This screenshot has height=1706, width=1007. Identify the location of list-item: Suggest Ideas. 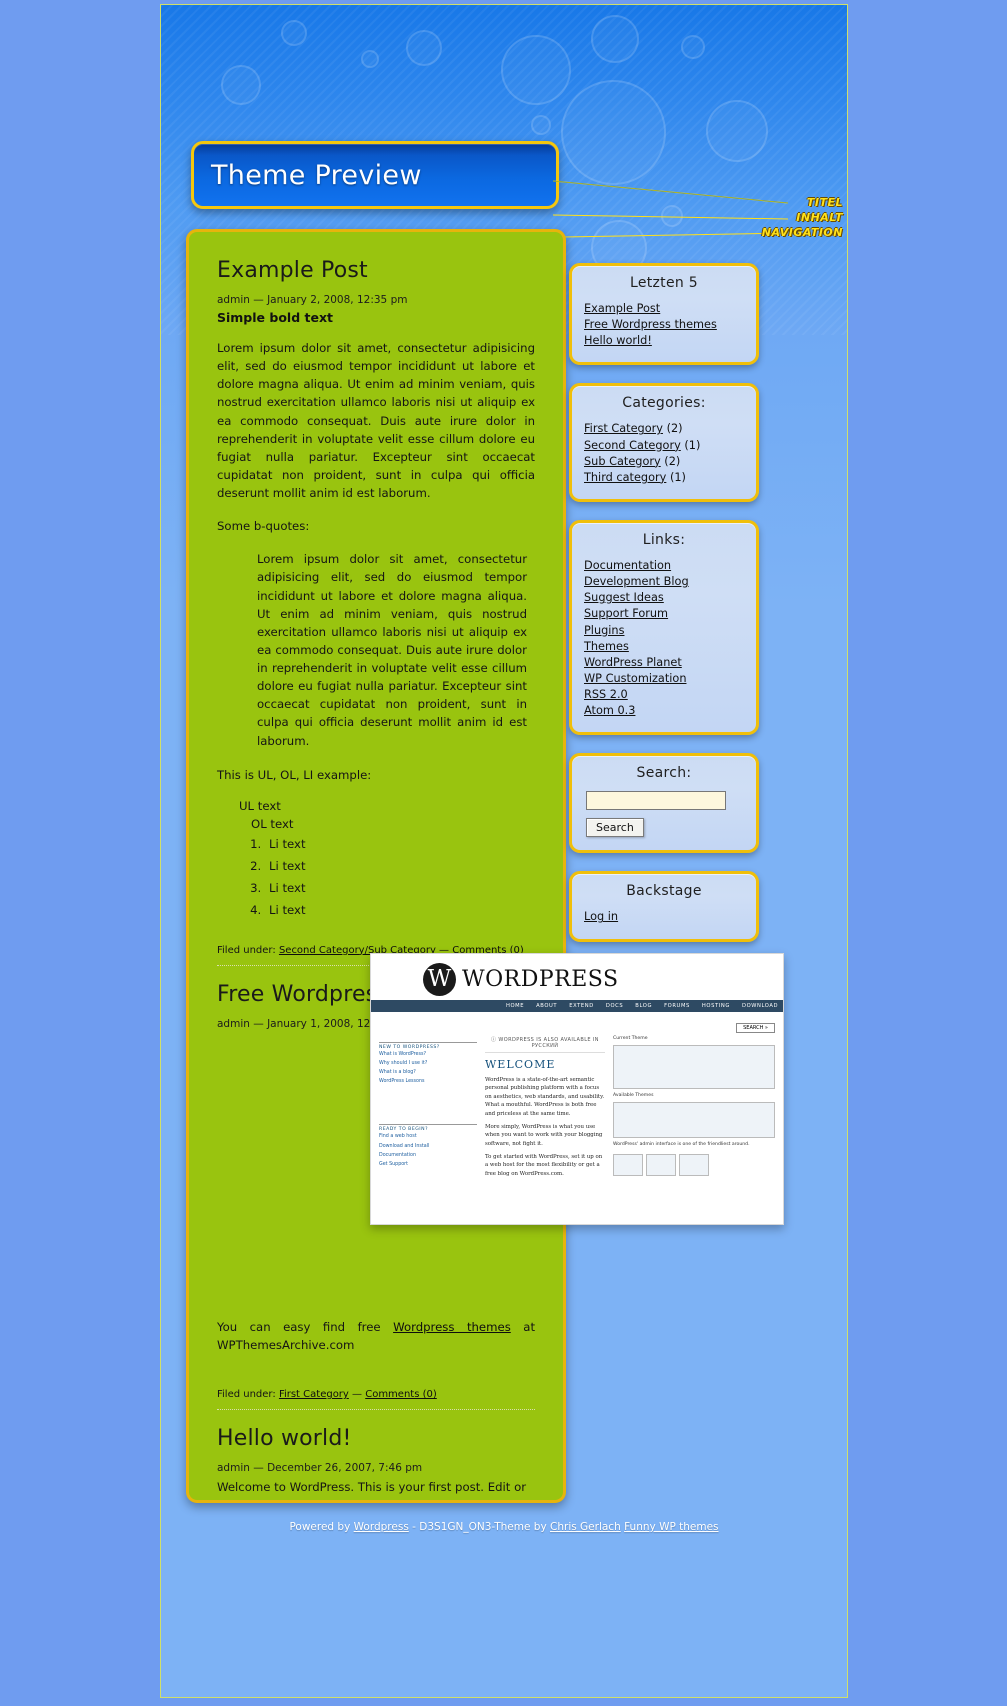
(664, 598).